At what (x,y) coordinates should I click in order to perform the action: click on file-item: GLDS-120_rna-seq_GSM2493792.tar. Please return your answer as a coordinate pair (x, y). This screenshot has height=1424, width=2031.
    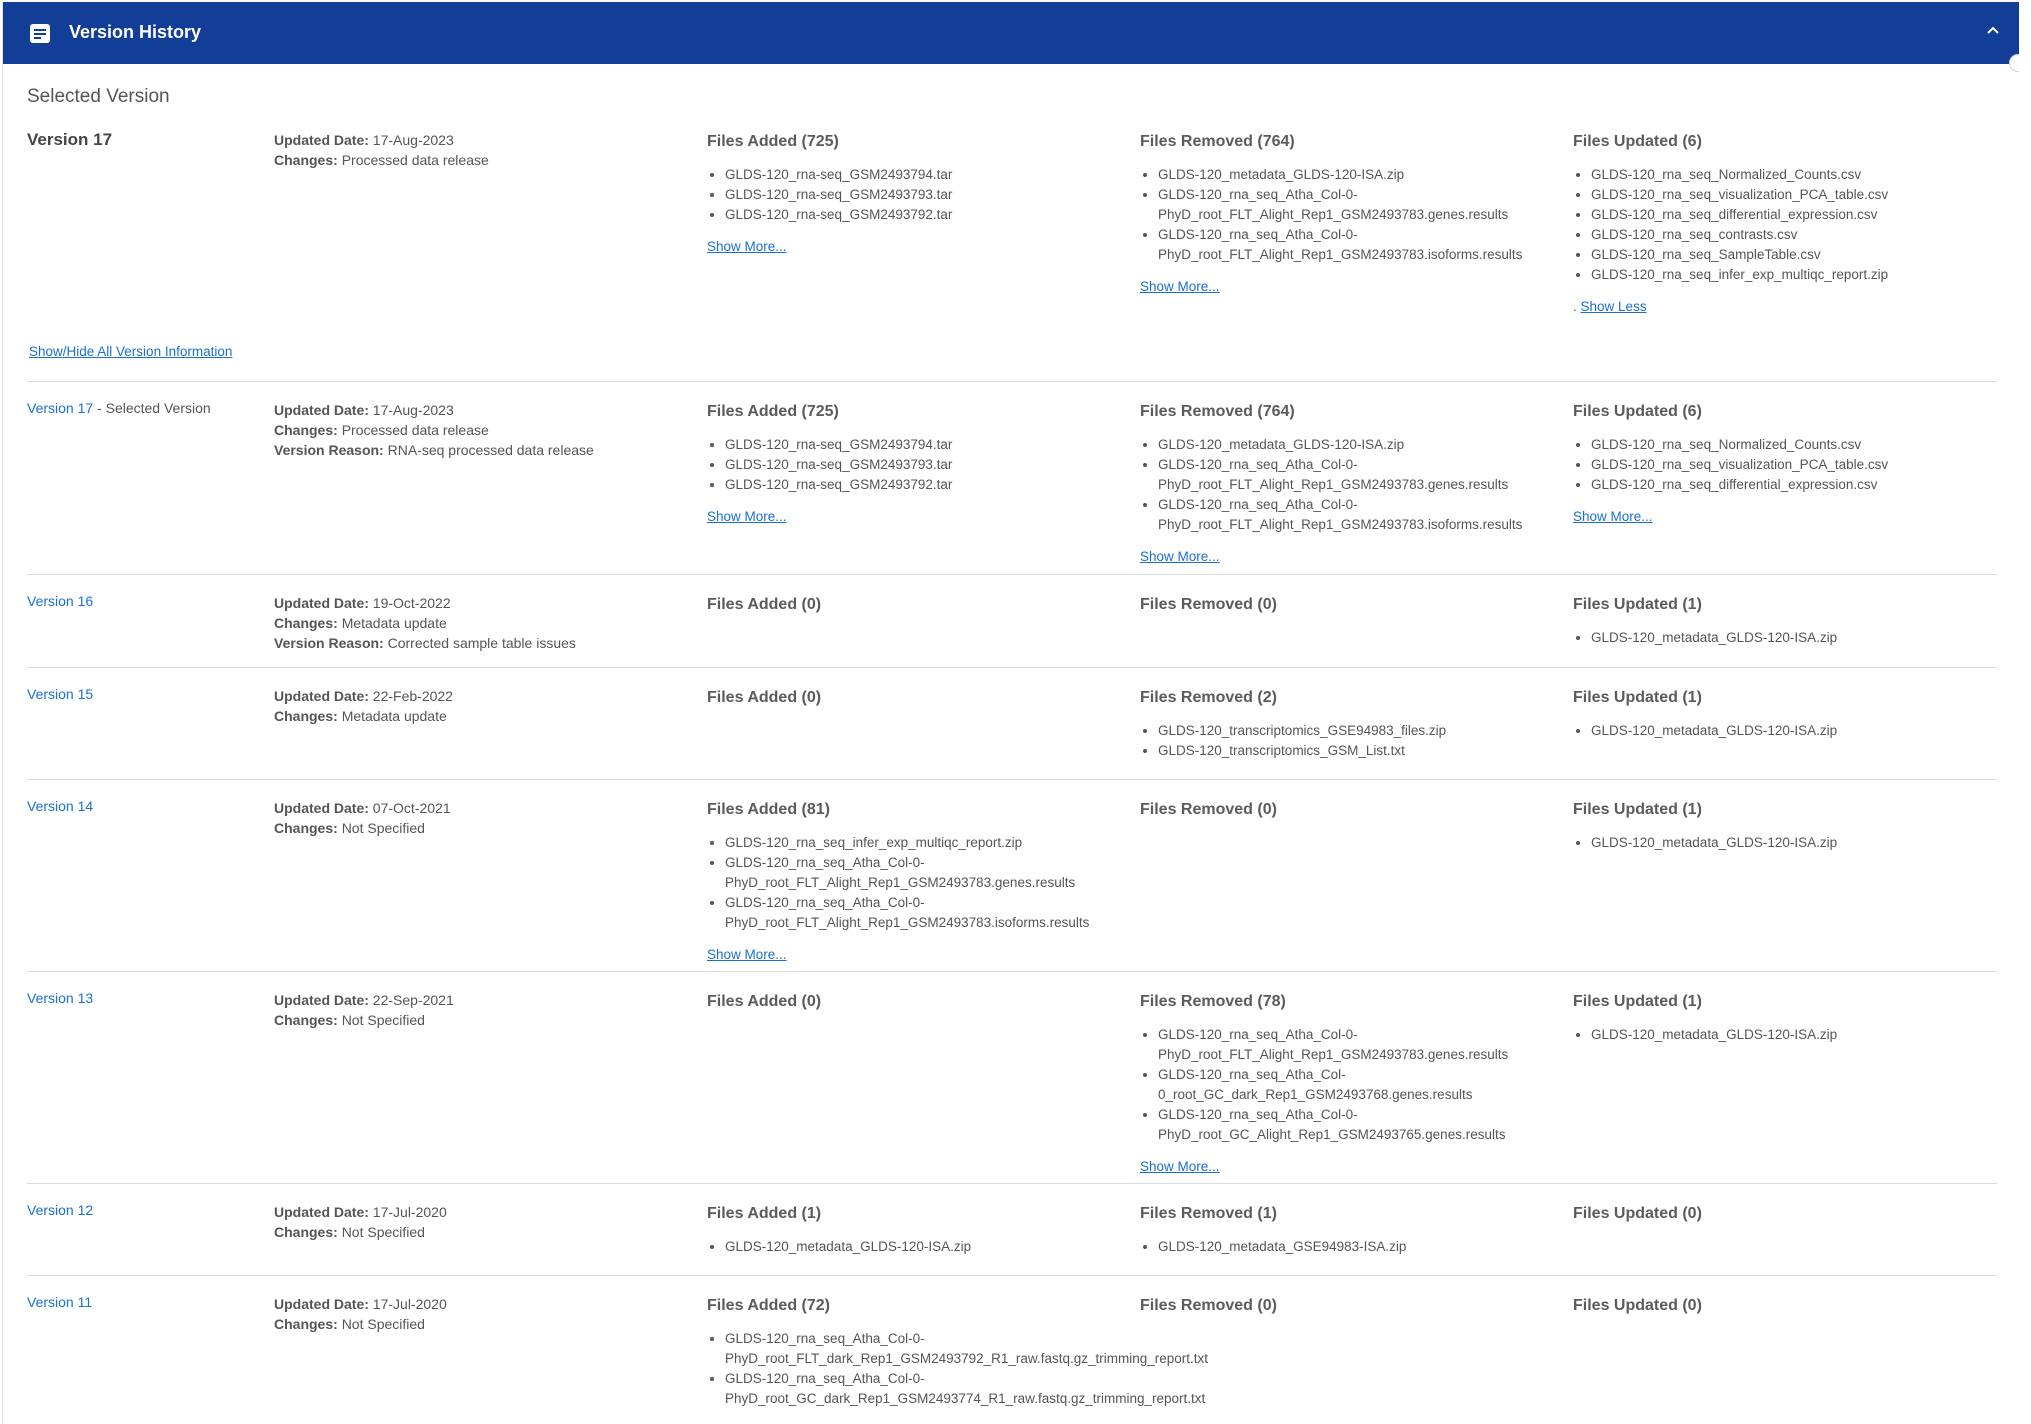
    Looking at the image, I should click on (926, 485).